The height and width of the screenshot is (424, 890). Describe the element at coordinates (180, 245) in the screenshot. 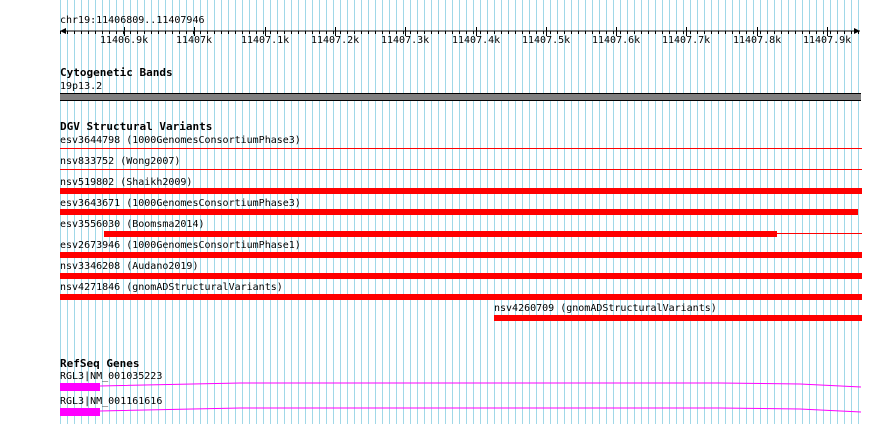

I see `variant-label: esv2673946 (1000GenomesConsortiumPhase1)` at that location.